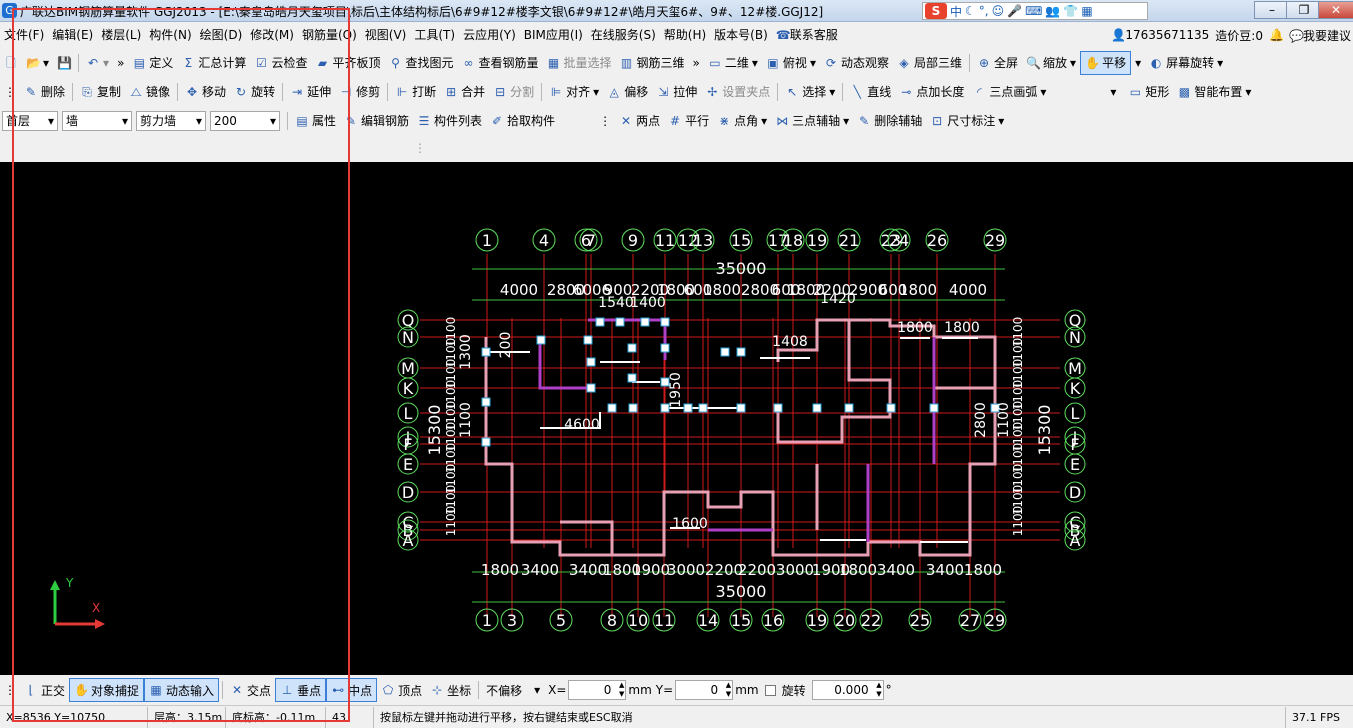 Image resolution: width=1353 pixels, height=728 pixels. What do you see at coordinates (579, 63) in the screenshot?
I see `batch-select-button: ▦ 批量选择` at bounding box center [579, 63].